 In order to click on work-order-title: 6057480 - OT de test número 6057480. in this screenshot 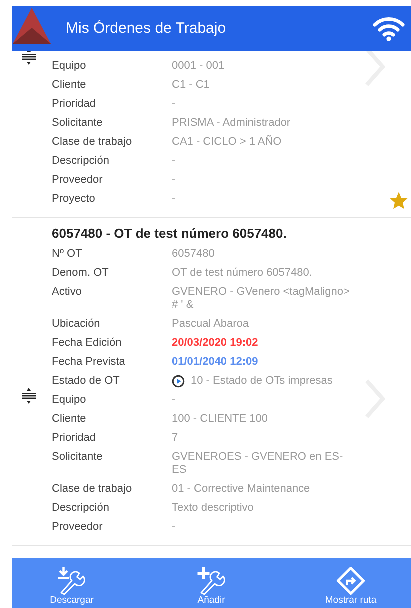, I will do `click(170, 234)`.